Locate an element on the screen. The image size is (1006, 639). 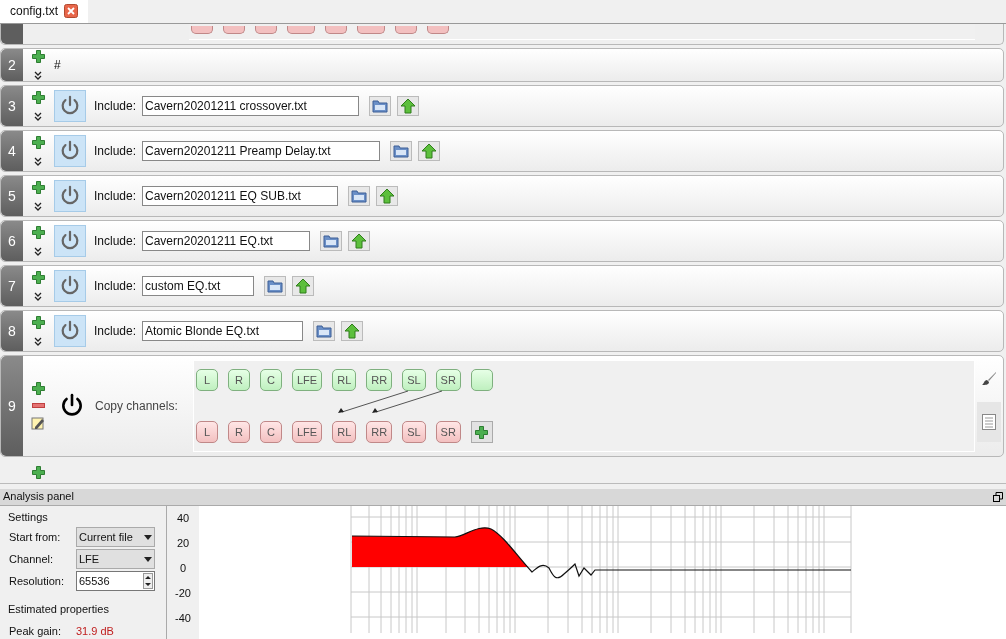
edit-notepad-icon is located at coordinates (38, 423).